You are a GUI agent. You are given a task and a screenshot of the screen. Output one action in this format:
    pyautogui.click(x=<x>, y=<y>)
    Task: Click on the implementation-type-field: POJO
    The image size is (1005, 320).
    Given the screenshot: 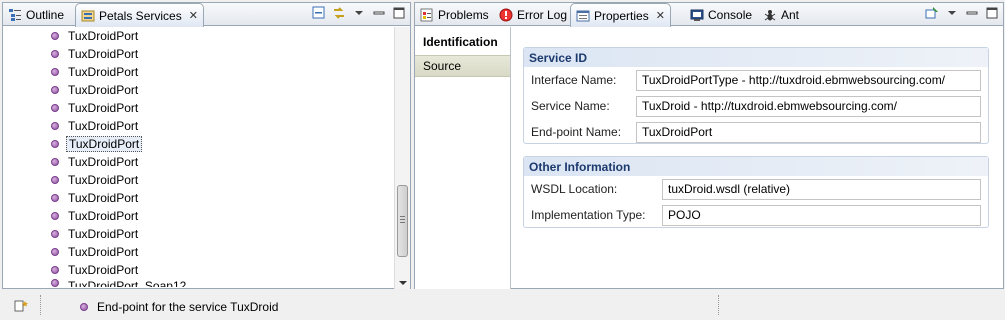 What is the action you would take?
    pyautogui.click(x=821, y=215)
    